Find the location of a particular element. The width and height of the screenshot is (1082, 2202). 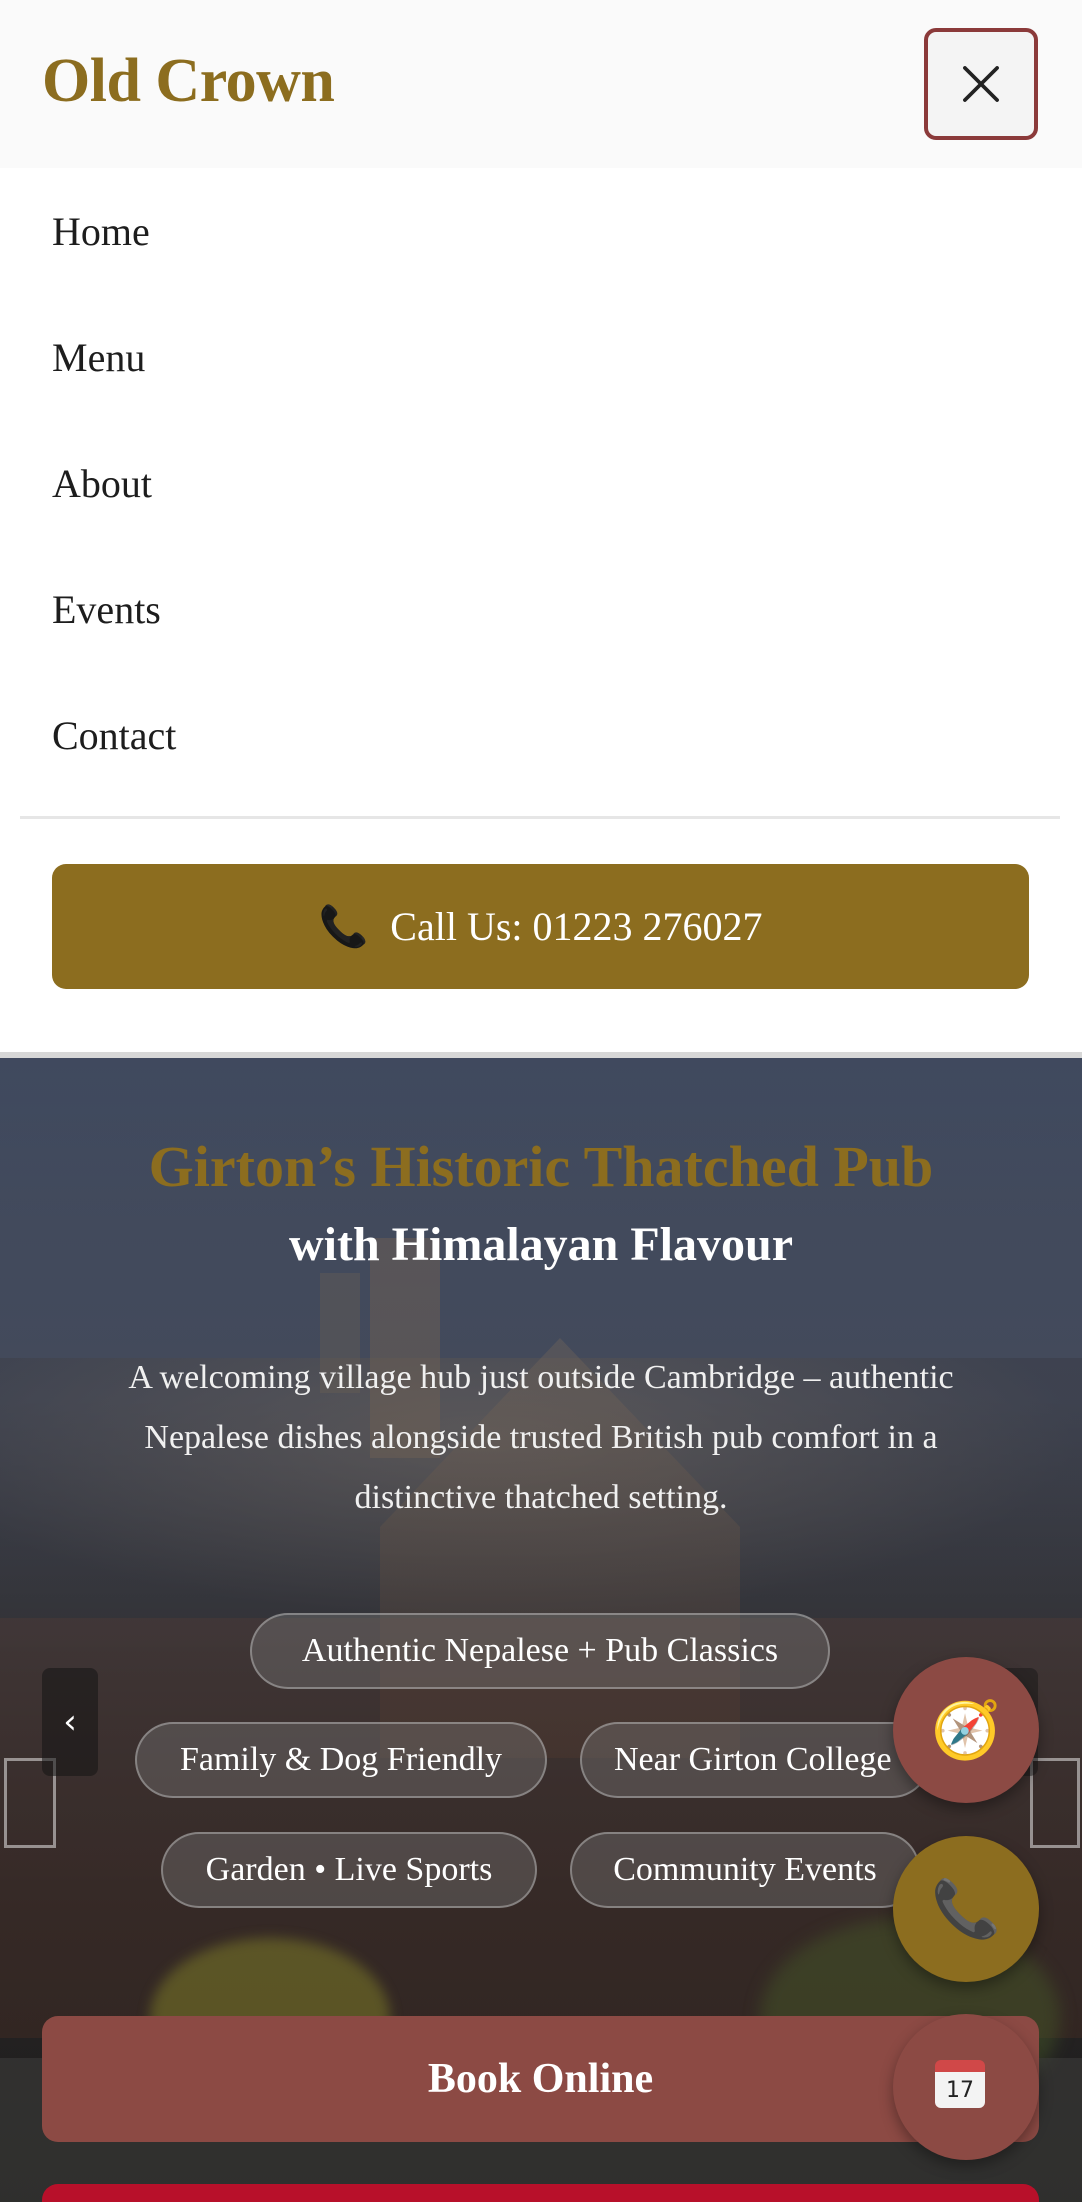

feature-pill: Garden • Live Sports is located at coordinates (349, 1870).